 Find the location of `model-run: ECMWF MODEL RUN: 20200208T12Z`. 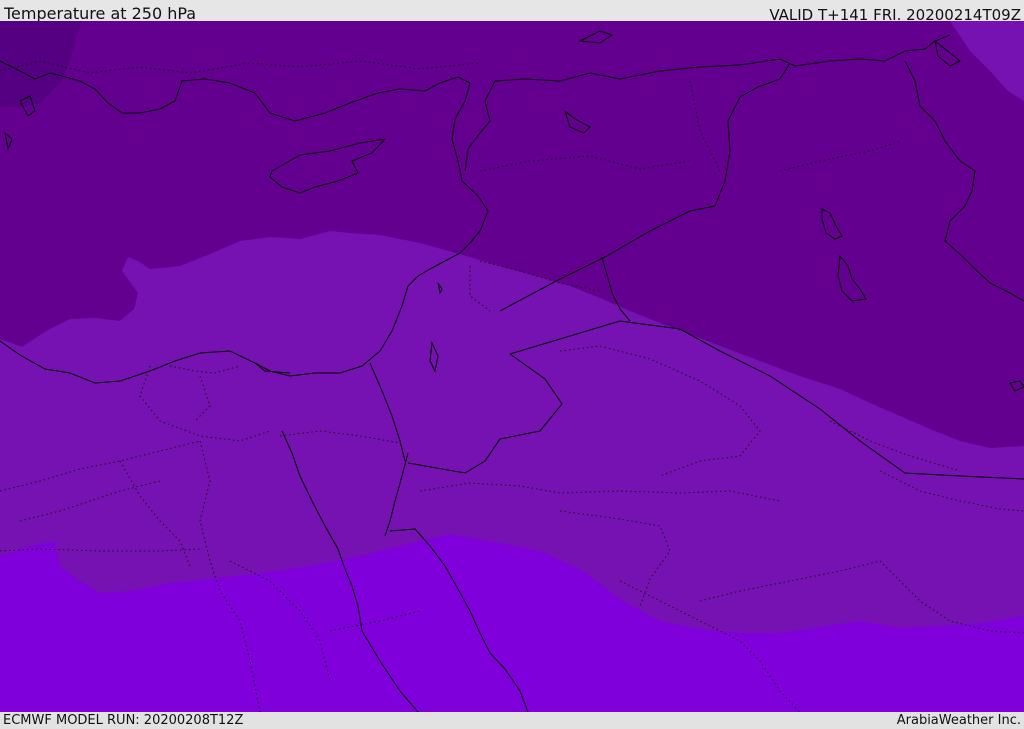

model-run: ECMWF MODEL RUN: 20200208T12Z is located at coordinates (123, 720).